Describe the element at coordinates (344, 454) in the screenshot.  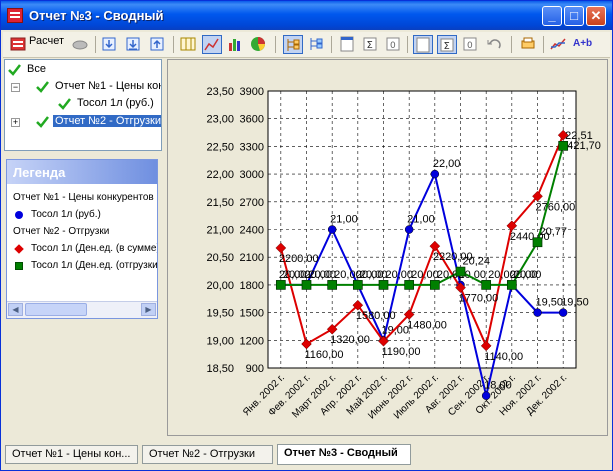
I see `tab-report-3: Отчет №3 - Сводный` at that location.